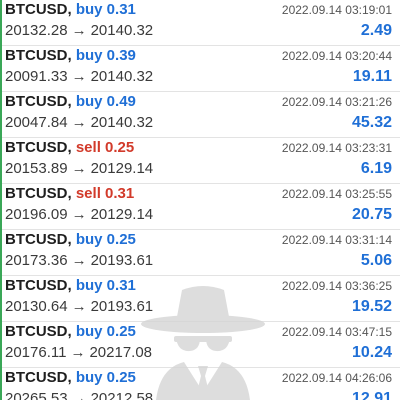  What do you see at coordinates (105, 55) in the screenshot?
I see `trade-direction: buy 0.39` at bounding box center [105, 55].